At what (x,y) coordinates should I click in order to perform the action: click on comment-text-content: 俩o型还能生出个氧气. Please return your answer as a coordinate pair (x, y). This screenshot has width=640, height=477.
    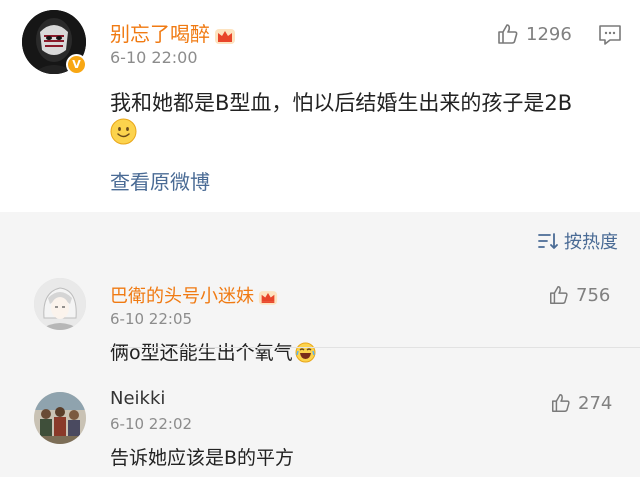
    Looking at the image, I should click on (201, 353).